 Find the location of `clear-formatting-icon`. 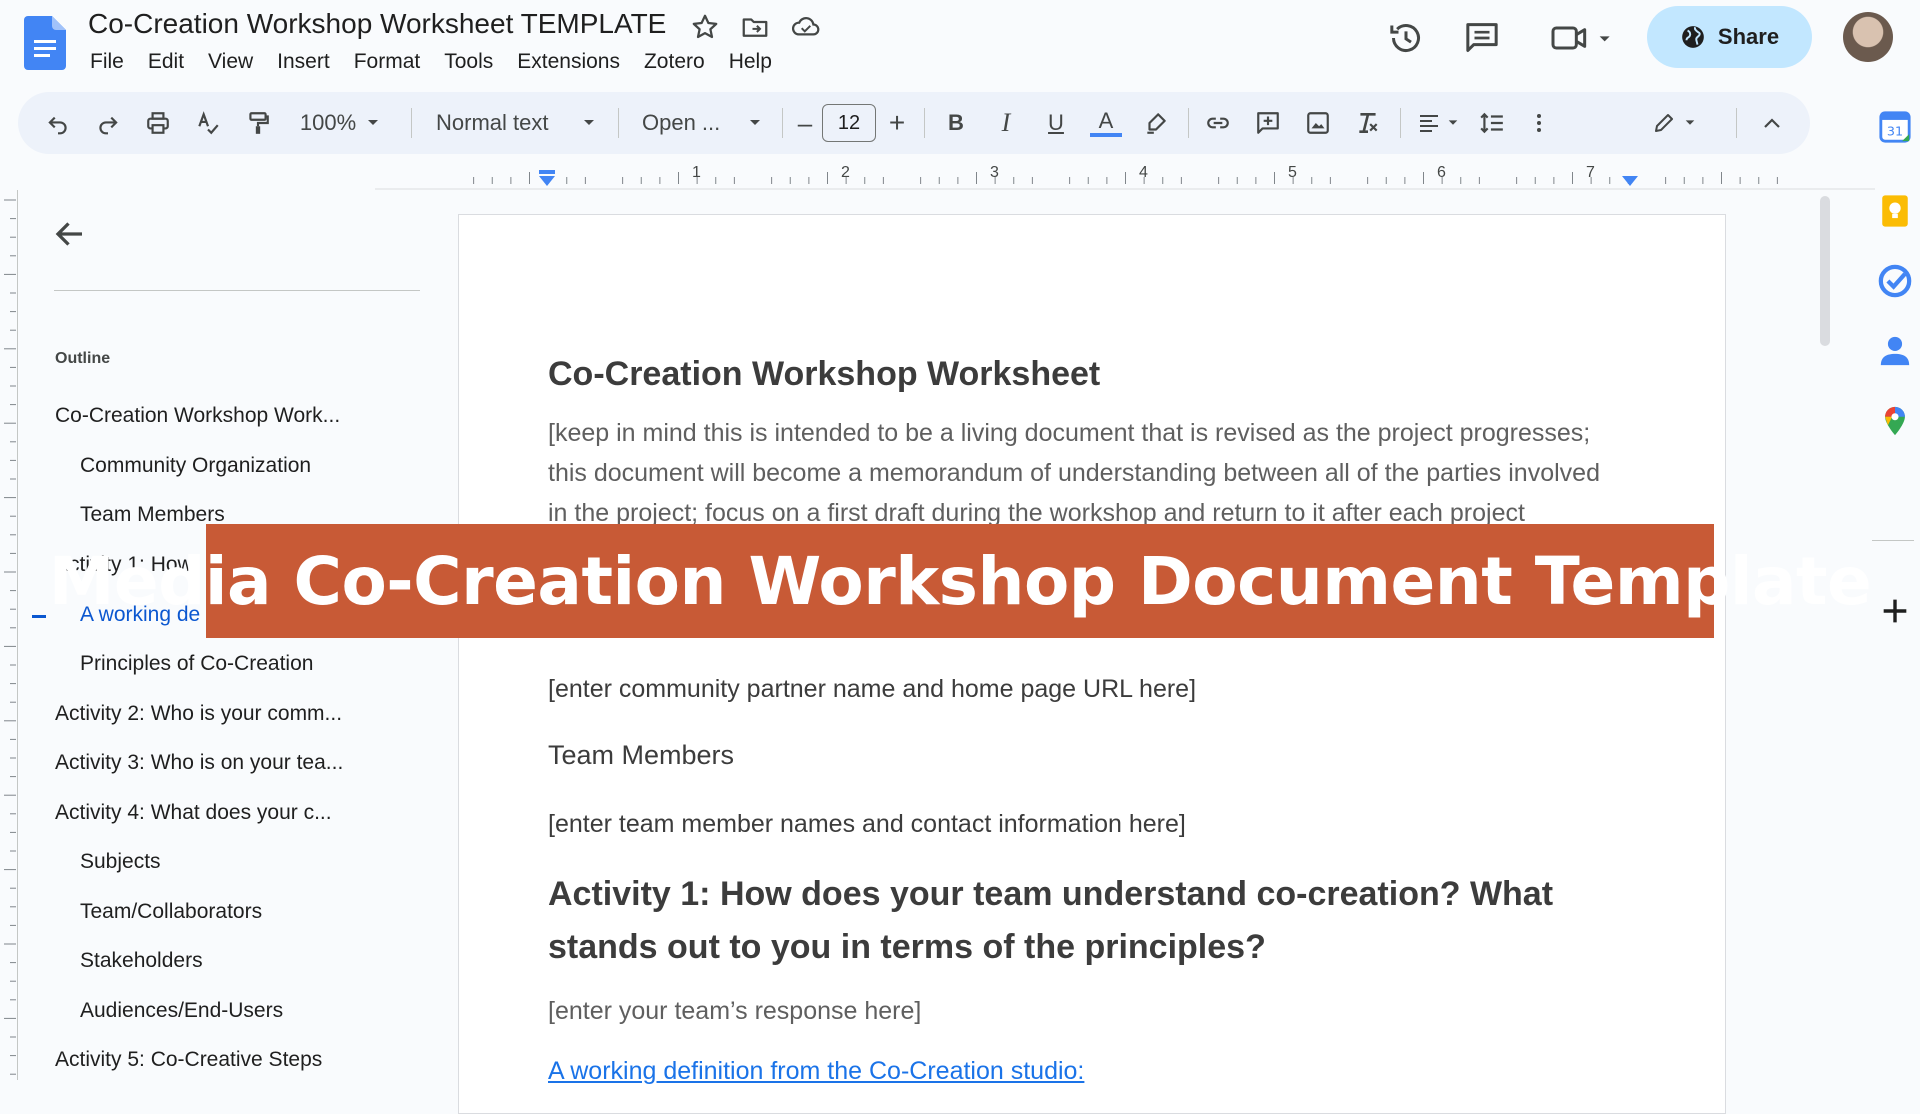

clear-formatting-icon is located at coordinates (1368, 123).